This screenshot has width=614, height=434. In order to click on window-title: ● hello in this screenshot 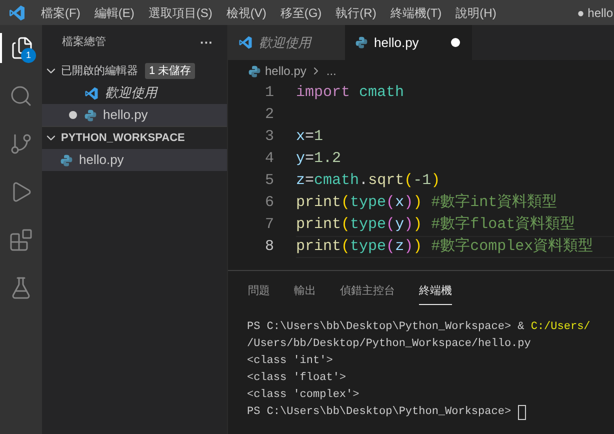, I will do `click(595, 13)`.